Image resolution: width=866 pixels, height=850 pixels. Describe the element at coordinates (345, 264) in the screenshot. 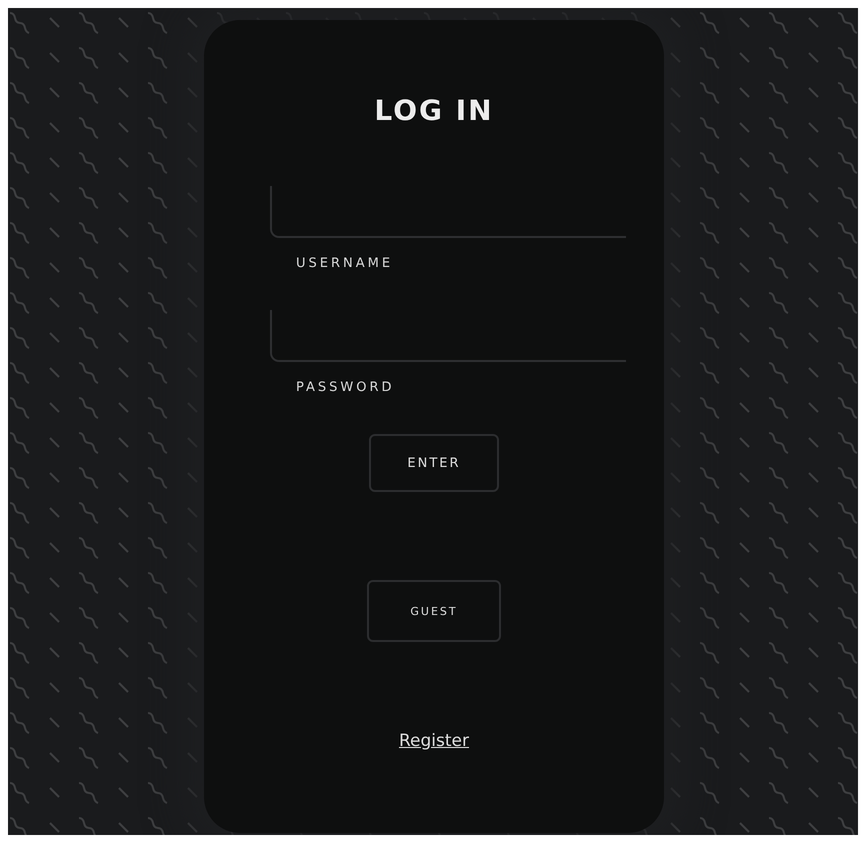

I see `field-label: USERNAME` at that location.